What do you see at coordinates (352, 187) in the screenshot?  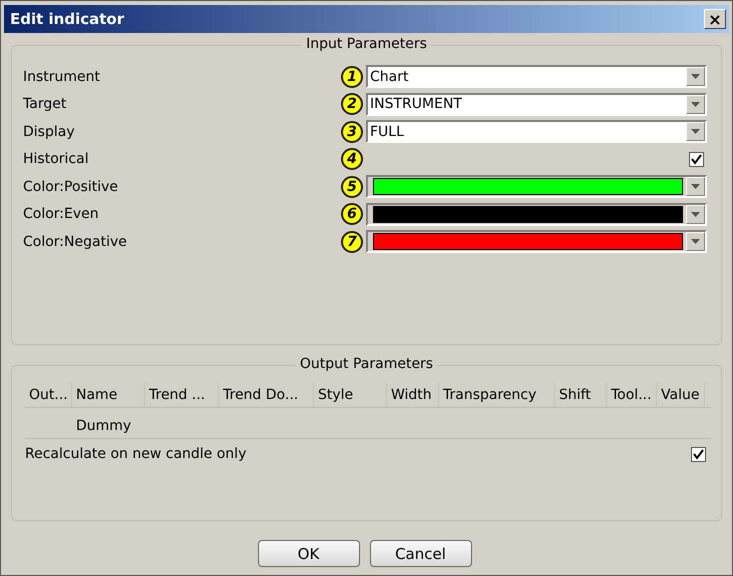 I see `number-badge: 5` at bounding box center [352, 187].